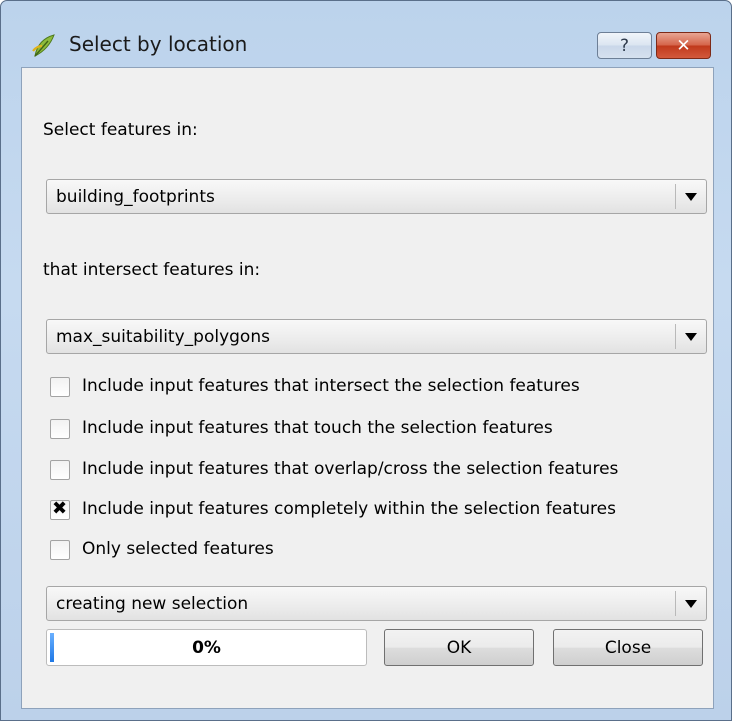  I want to click on window-close-button: ✕, so click(683, 45).